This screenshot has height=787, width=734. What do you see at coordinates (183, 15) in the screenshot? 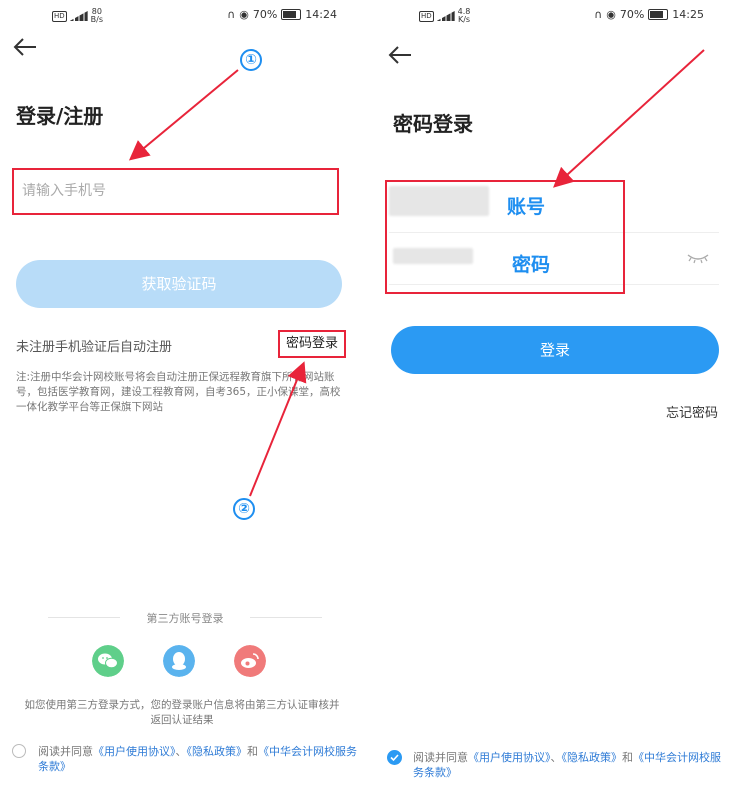
I see `status-bar: HD 80 B/s ∩ ◉ 70% 14:24` at bounding box center [183, 15].